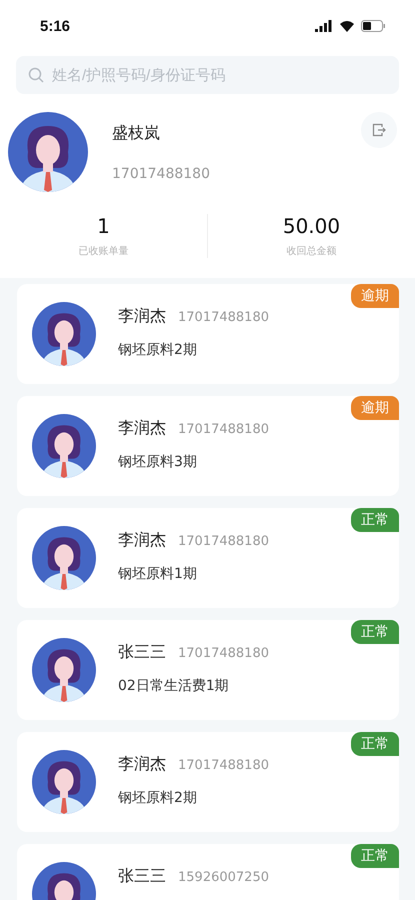  Describe the element at coordinates (103, 226) in the screenshot. I see `stat-value: 1` at that location.